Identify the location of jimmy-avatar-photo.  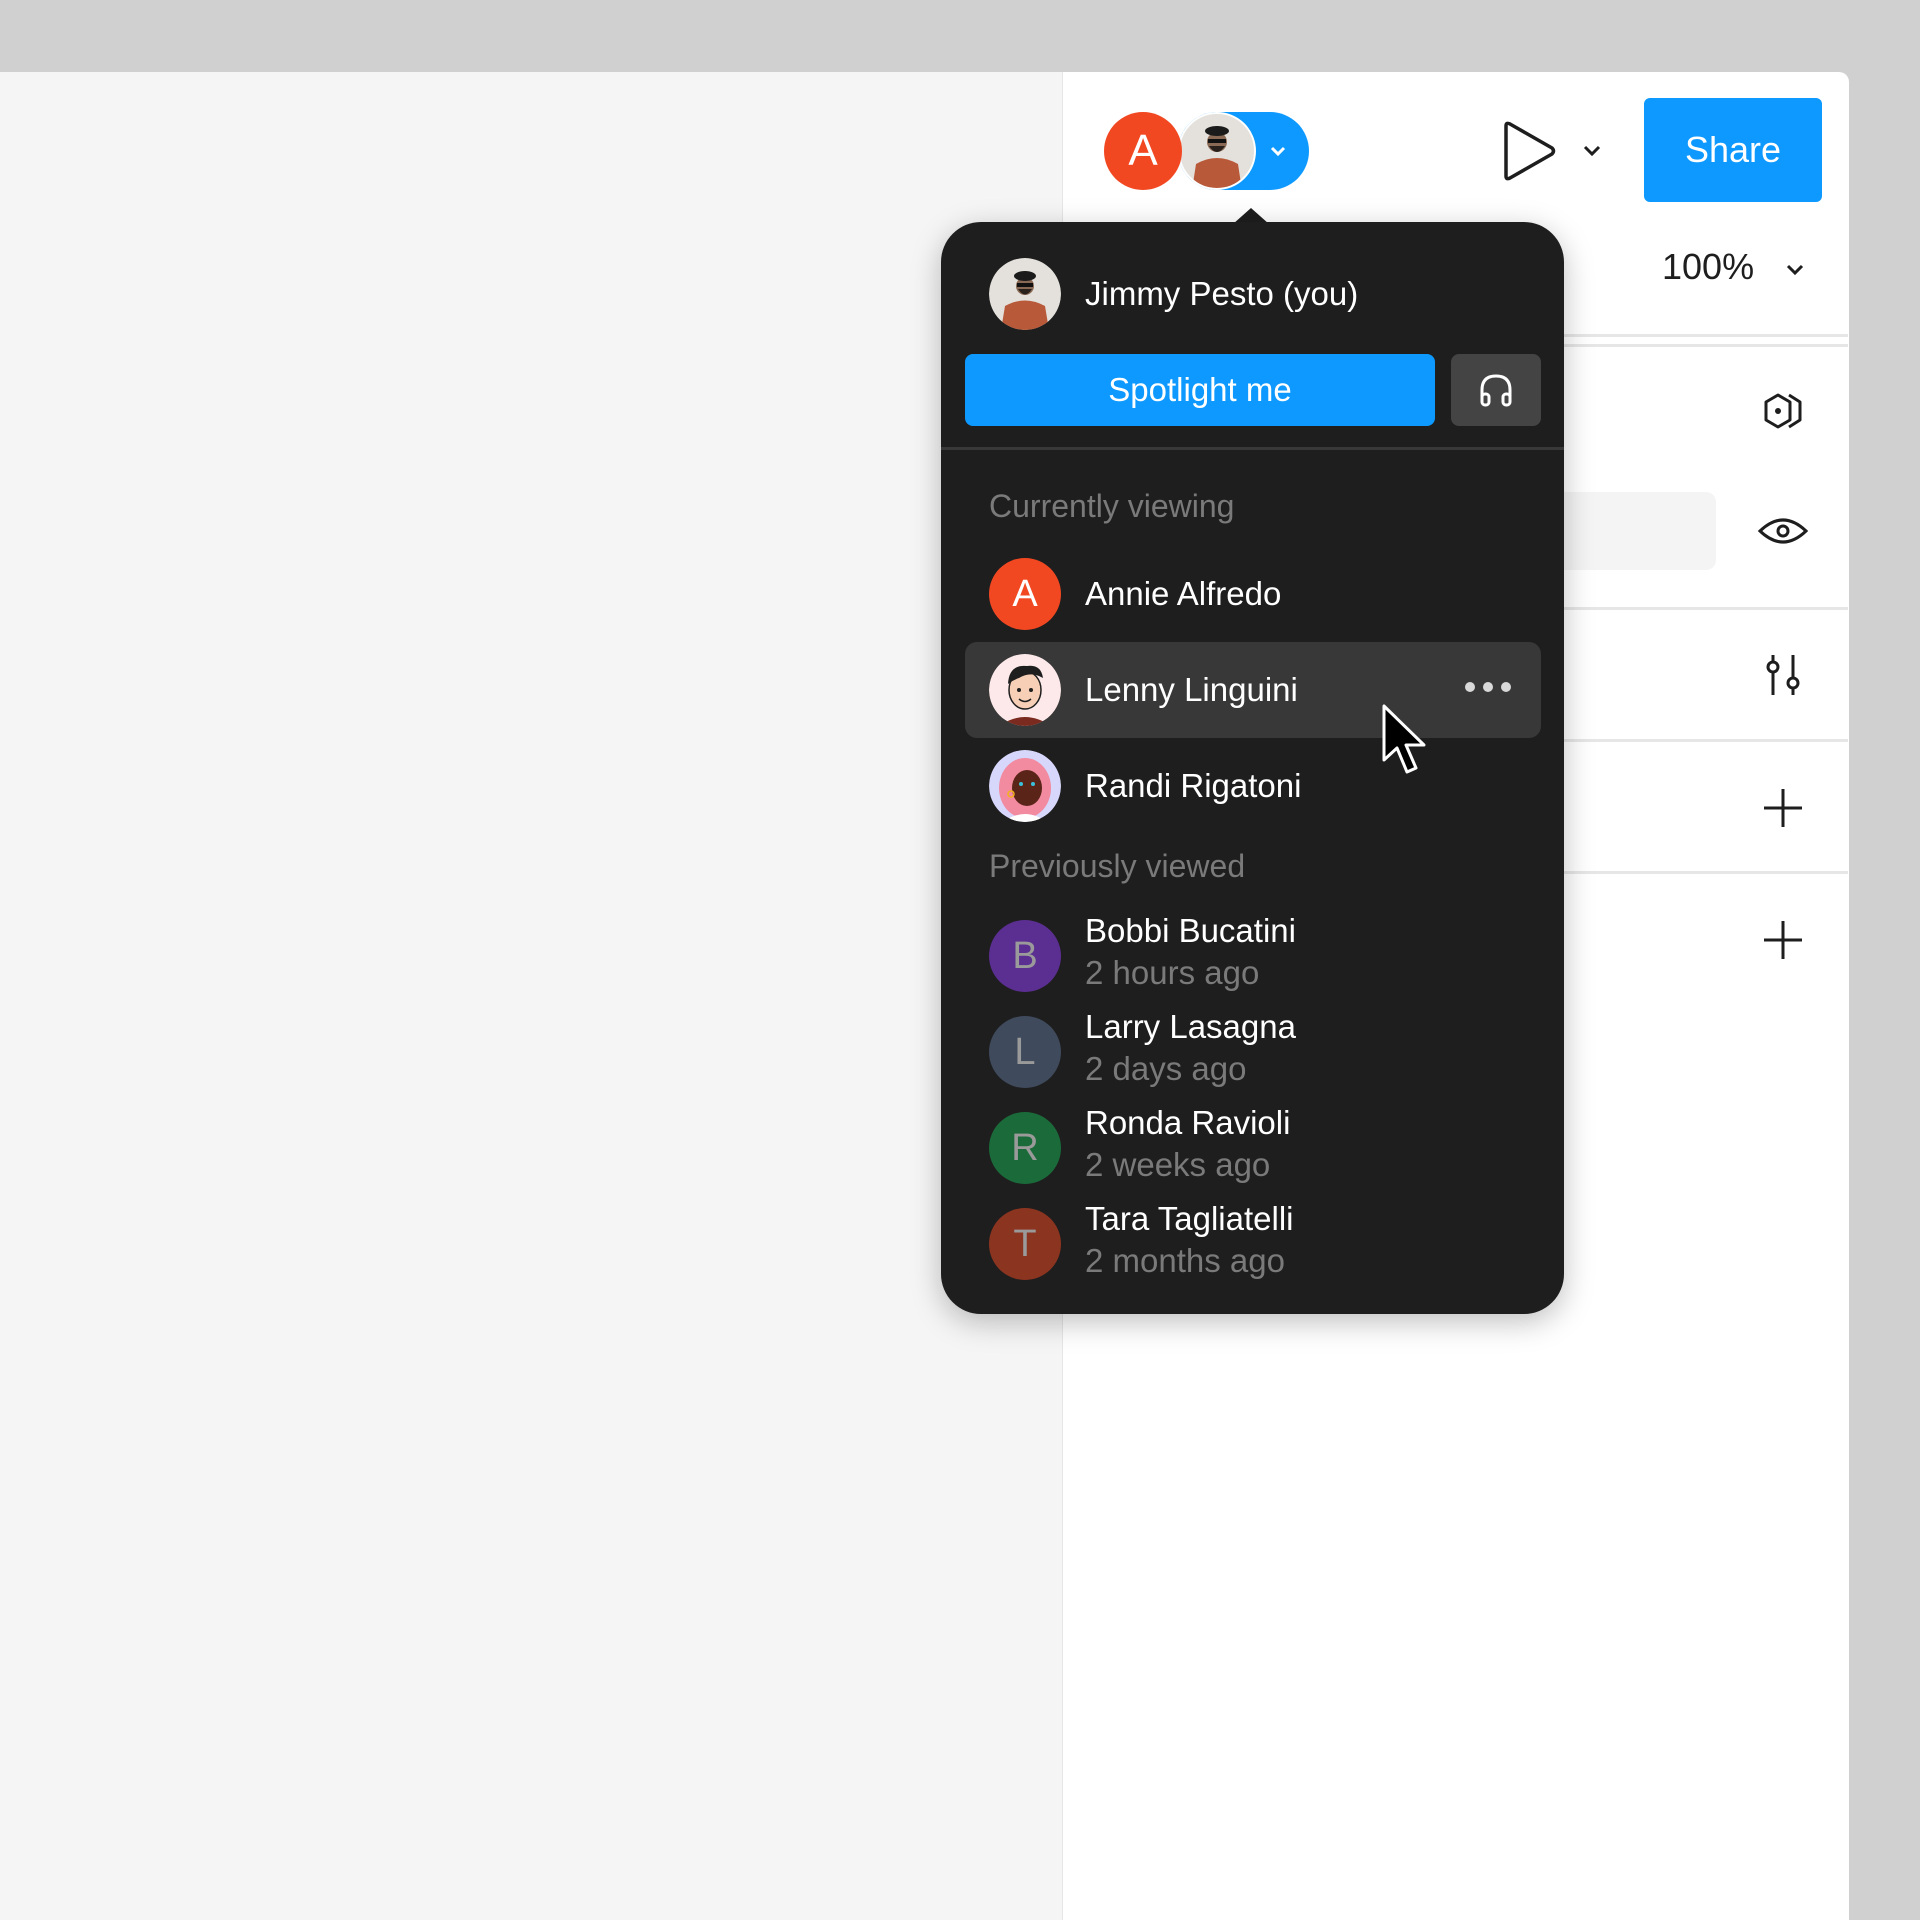
(1217, 151).